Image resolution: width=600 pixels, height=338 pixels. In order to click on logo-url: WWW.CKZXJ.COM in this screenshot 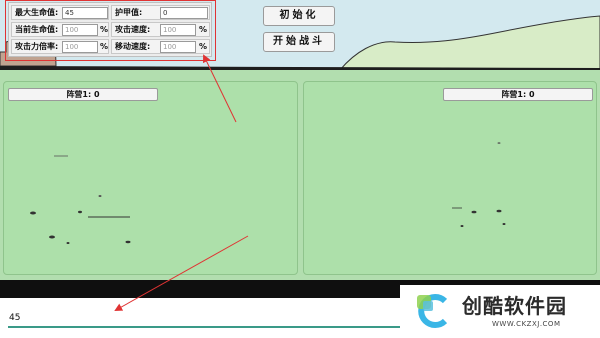, I will do `click(526, 324)`.